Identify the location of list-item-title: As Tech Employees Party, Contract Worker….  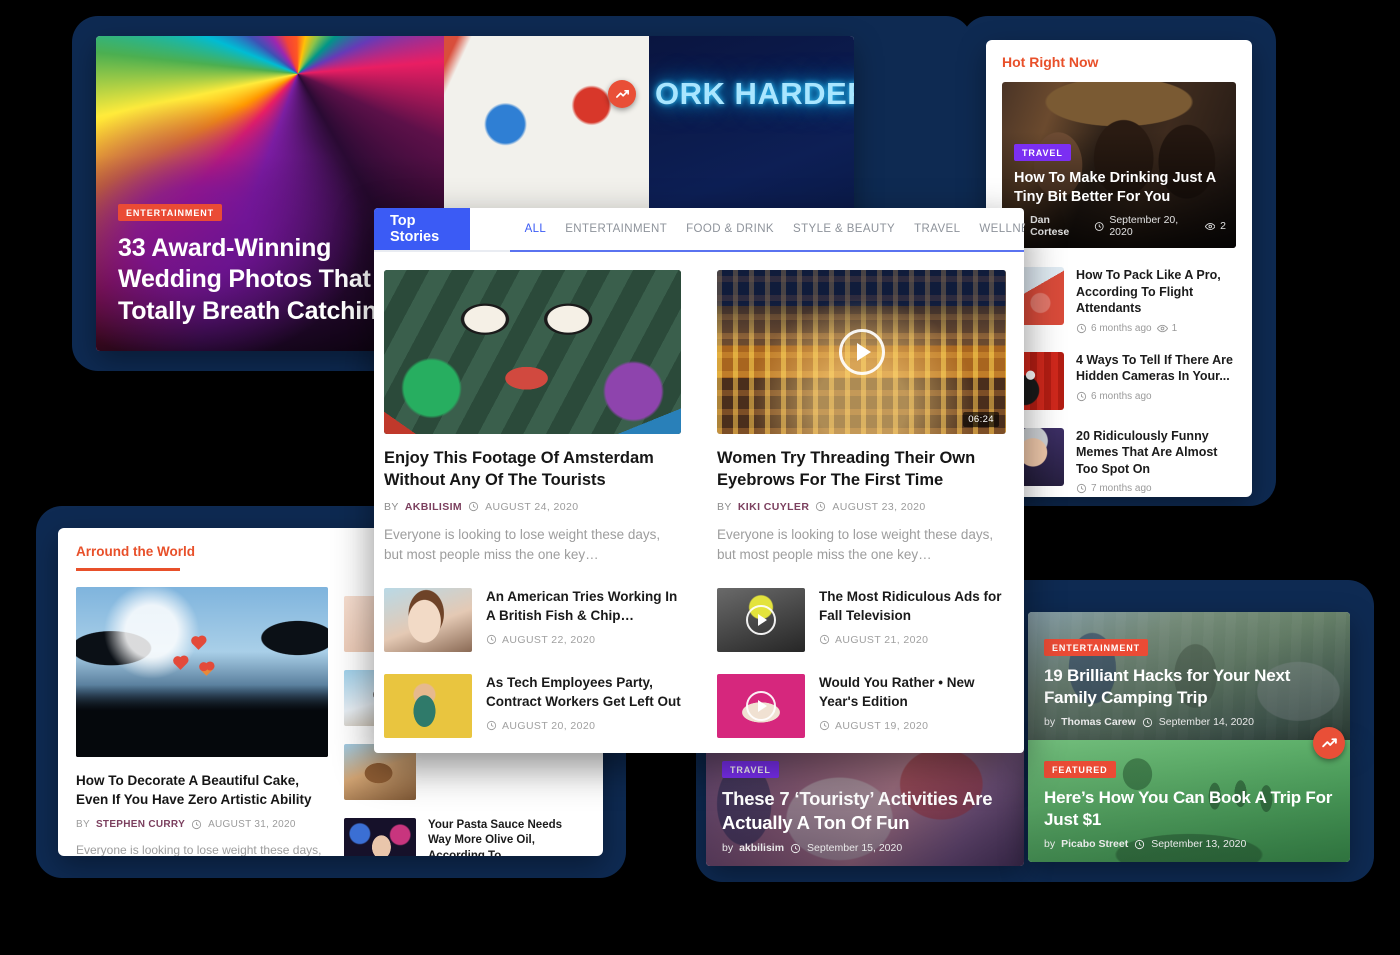
(583, 692).